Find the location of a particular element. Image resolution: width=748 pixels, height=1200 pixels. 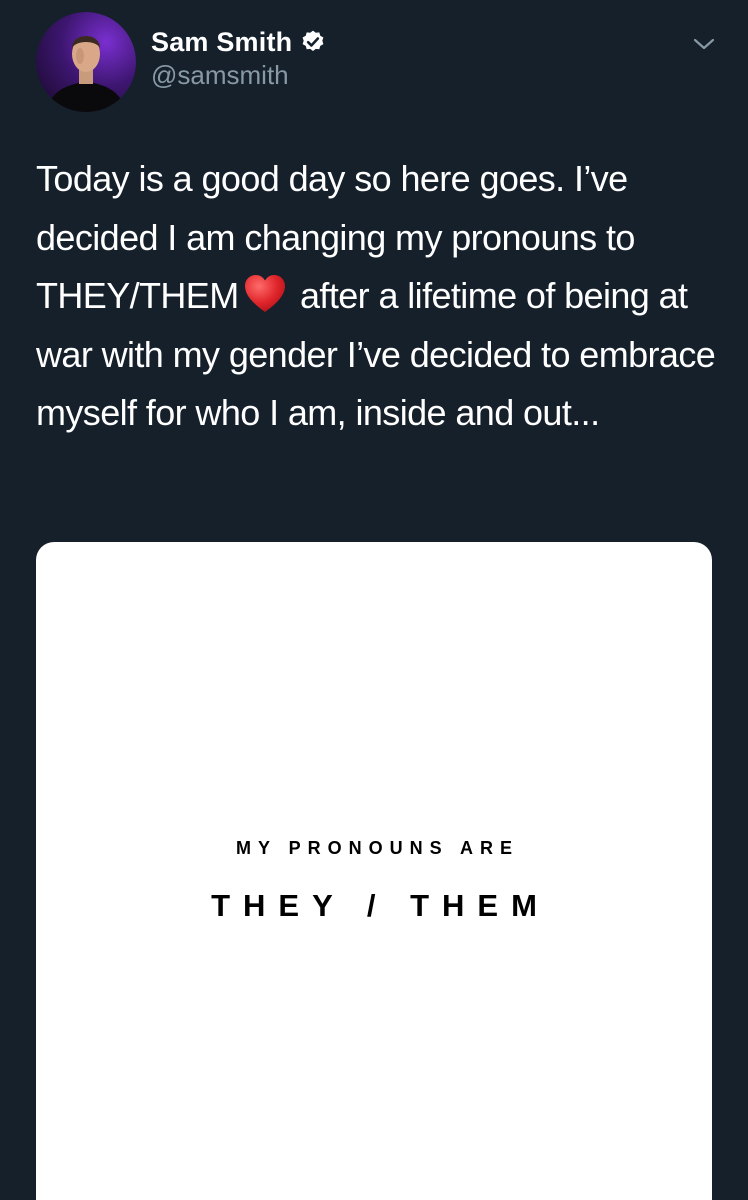

author-display-name: Sam Smith is located at coordinates (221, 42).